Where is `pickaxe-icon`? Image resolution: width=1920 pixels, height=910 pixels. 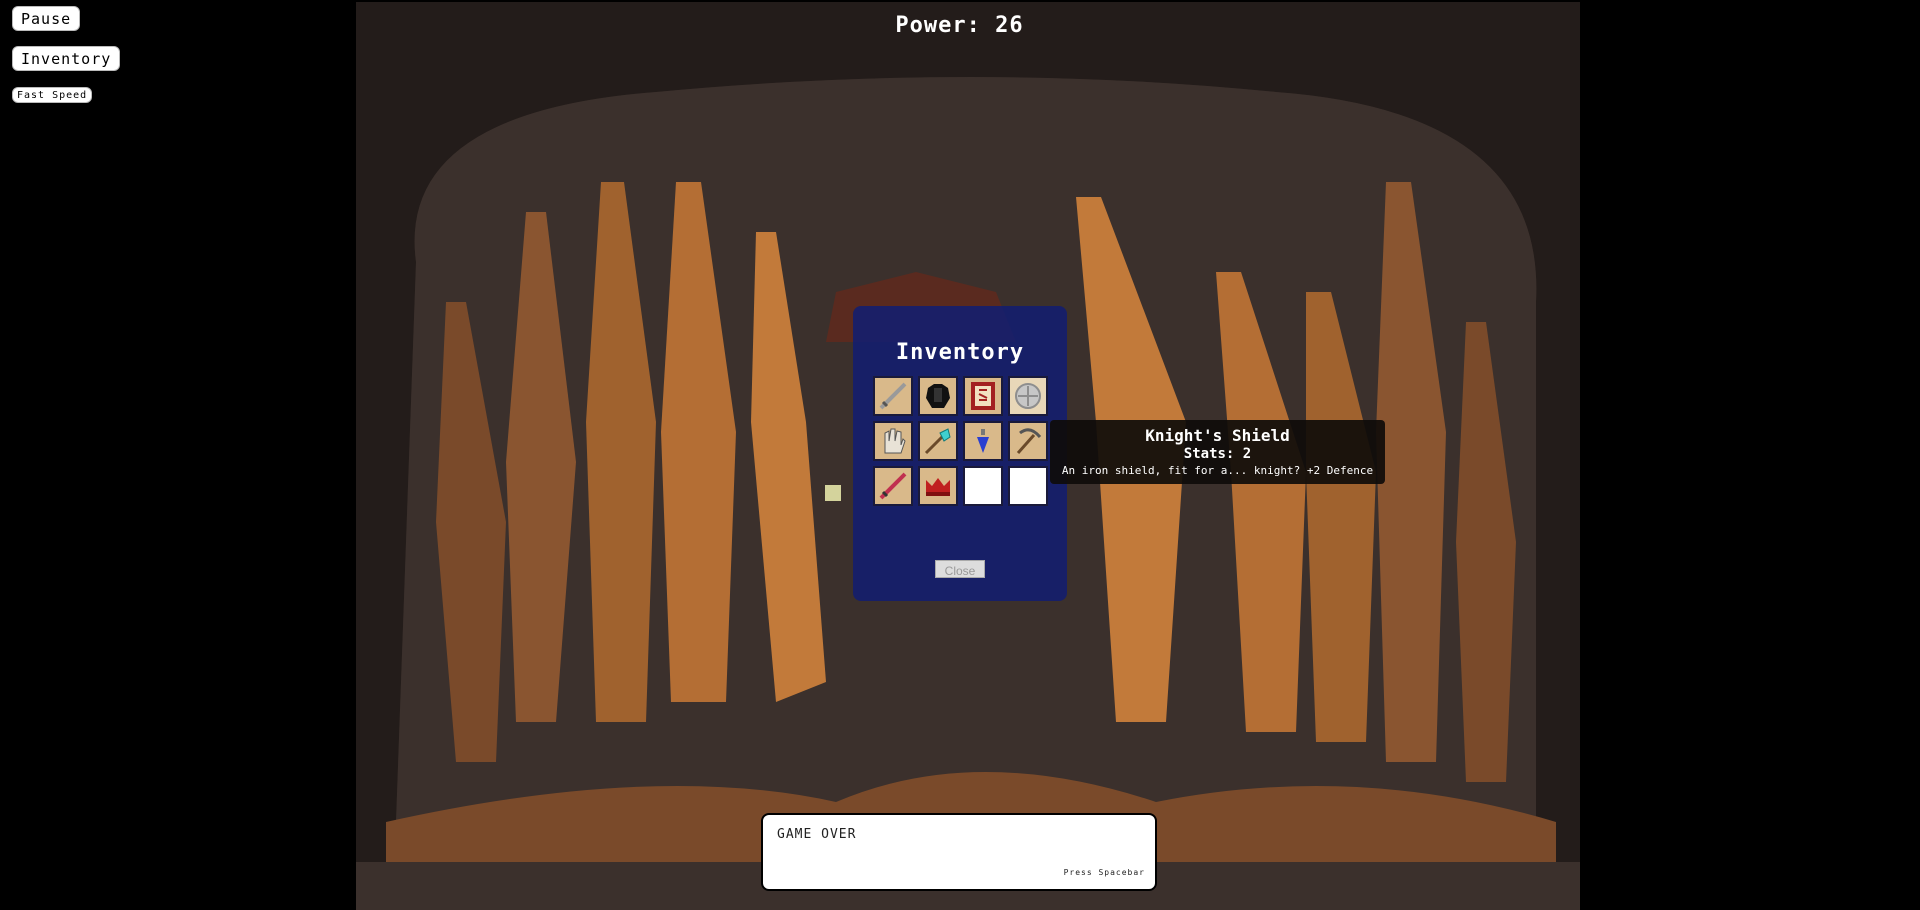
pickaxe-icon is located at coordinates (1029, 441).